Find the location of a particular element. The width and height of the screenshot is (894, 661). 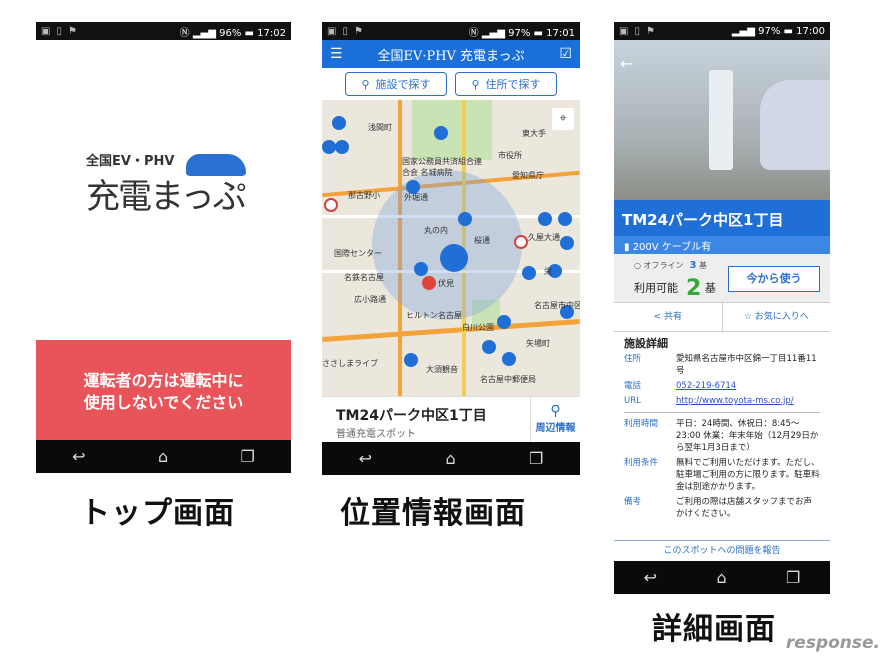

app-header: ☰ 全国EV·PHV 充電まっぷ ☑ is located at coordinates (451, 54).